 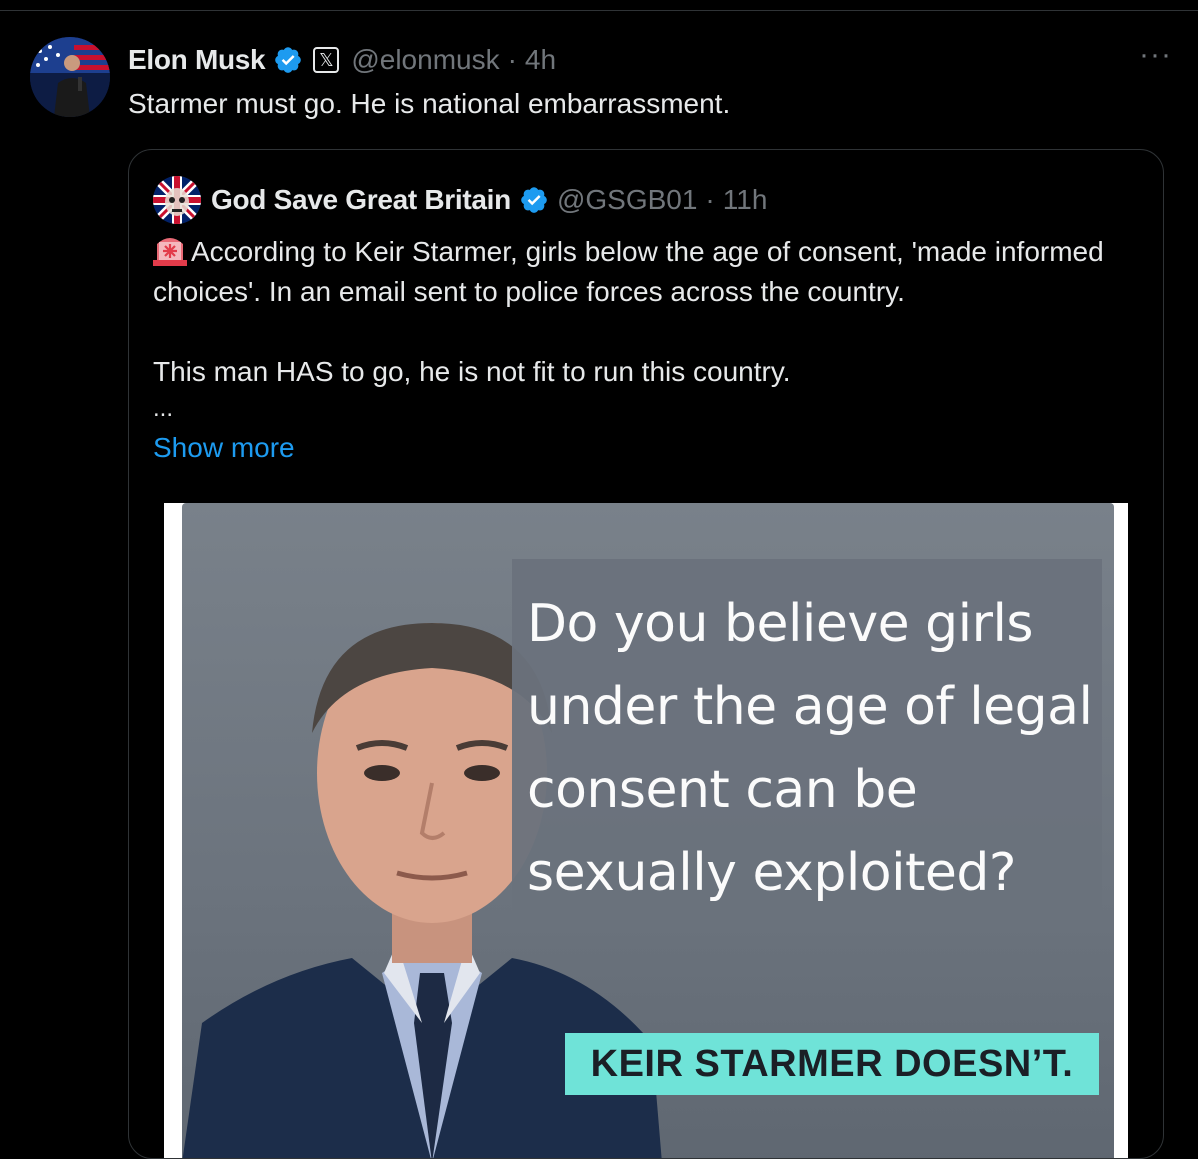 I want to click on tweet-timestamp: 4h, so click(x=540, y=60).